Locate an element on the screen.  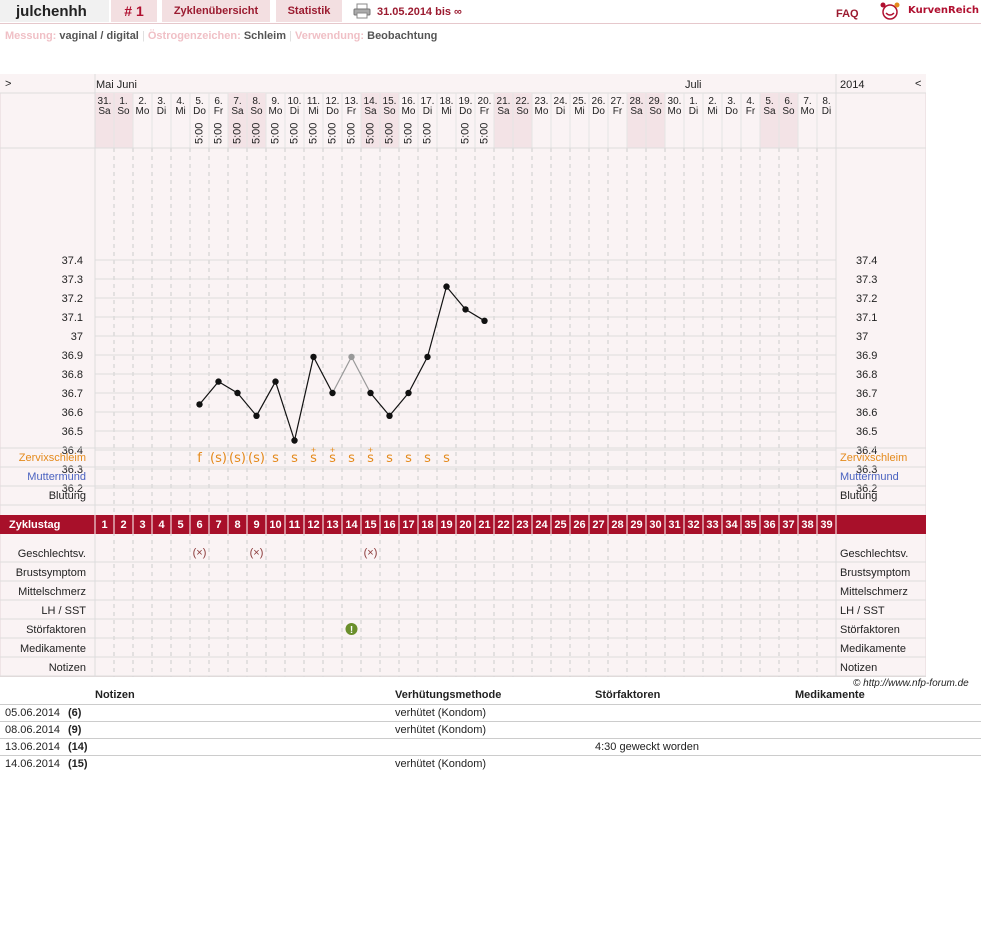
method-header: Verhütungsmethode is located at coordinates (448, 695).